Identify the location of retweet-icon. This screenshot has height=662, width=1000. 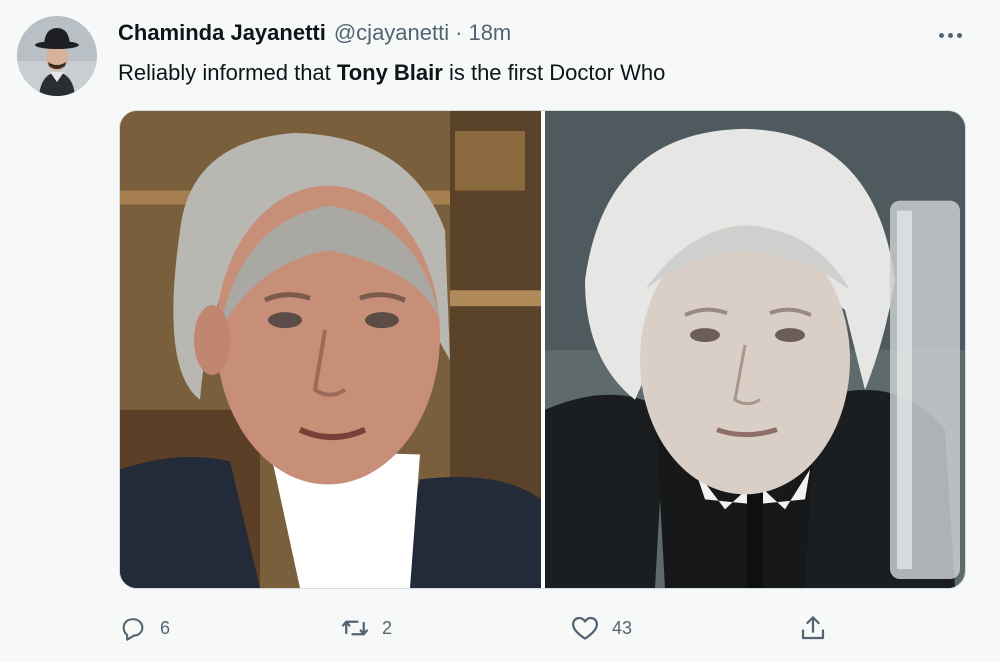
(355, 628).